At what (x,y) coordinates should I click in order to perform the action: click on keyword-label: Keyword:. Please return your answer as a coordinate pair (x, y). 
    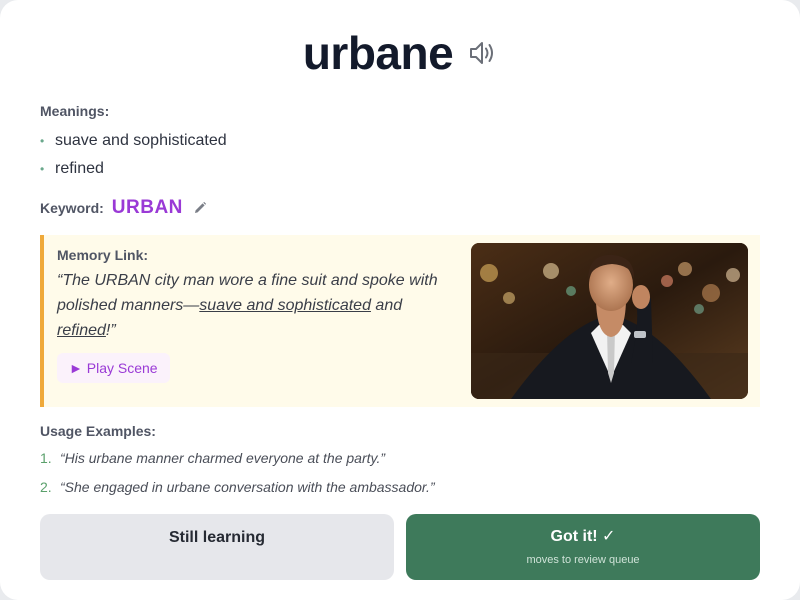
    Looking at the image, I should click on (72, 208).